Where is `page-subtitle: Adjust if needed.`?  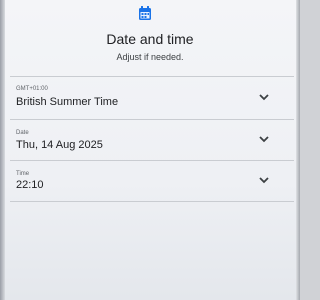
page-subtitle: Adjust if needed. is located at coordinates (150, 57).